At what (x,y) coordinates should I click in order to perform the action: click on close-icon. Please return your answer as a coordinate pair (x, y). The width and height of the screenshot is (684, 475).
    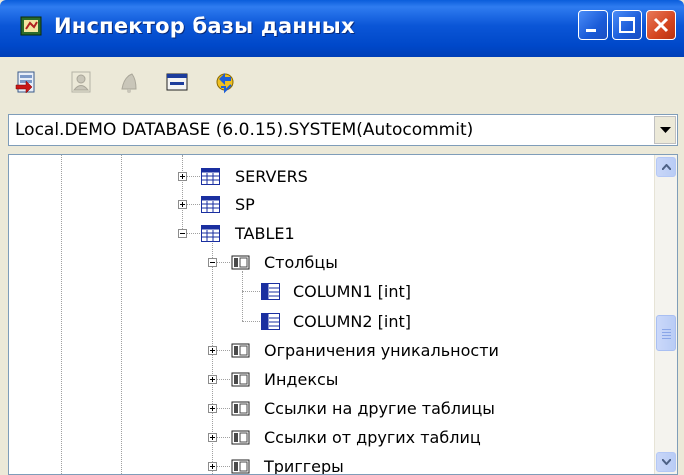
    Looking at the image, I should click on (661, 25).